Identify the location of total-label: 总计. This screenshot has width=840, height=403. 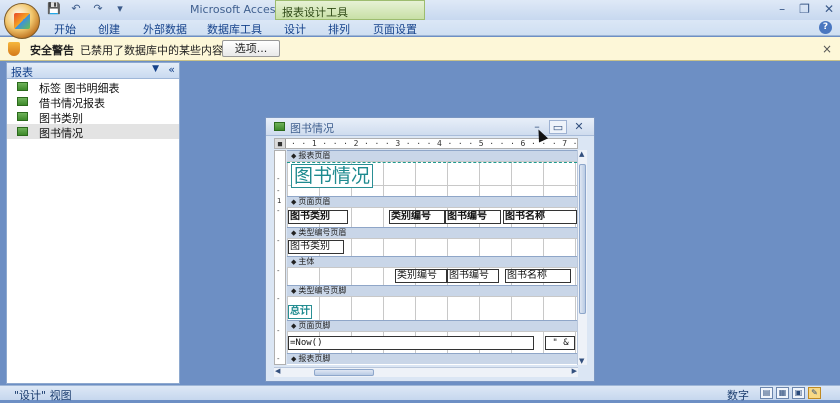
(300, 312).